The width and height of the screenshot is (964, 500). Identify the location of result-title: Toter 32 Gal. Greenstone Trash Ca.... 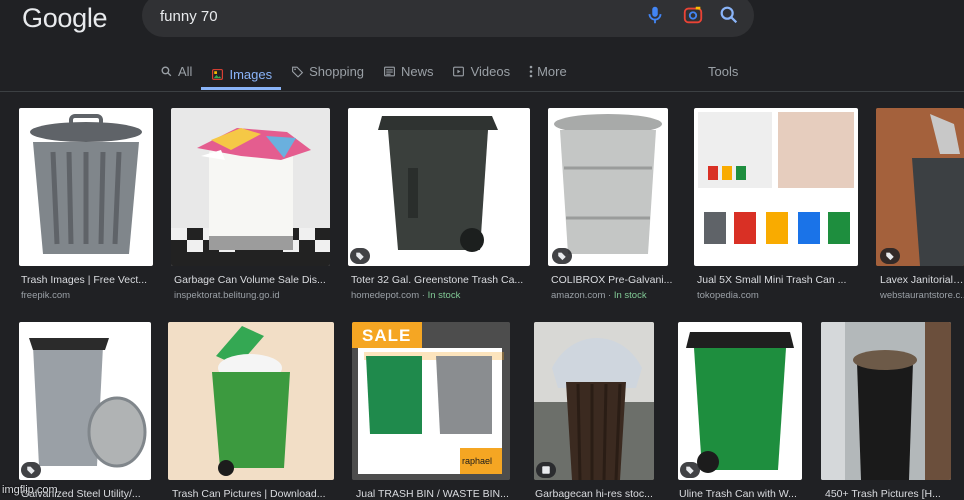
(441, 280).